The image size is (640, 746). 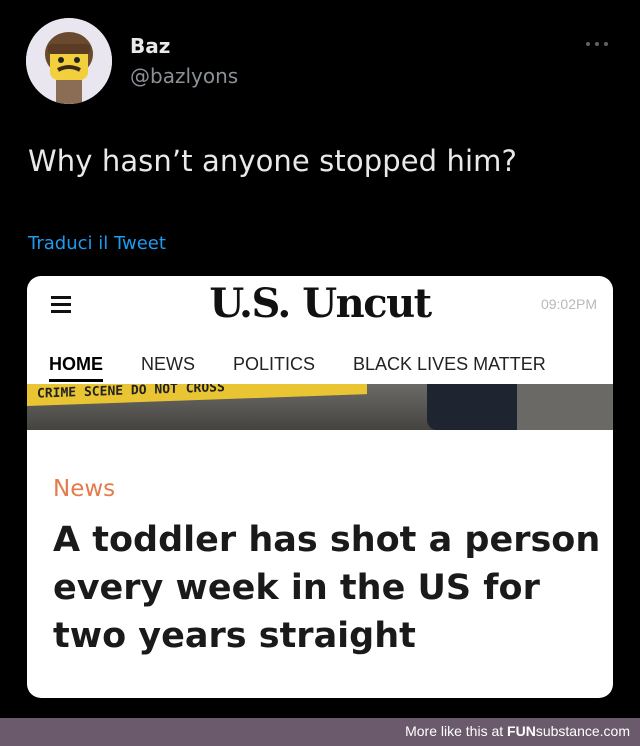 What do you see at coordinates (272, 161) in the screenshot?
I see `tweet-text: Why hasn’t anyone stopped him?` at bounding box center [272, 161].